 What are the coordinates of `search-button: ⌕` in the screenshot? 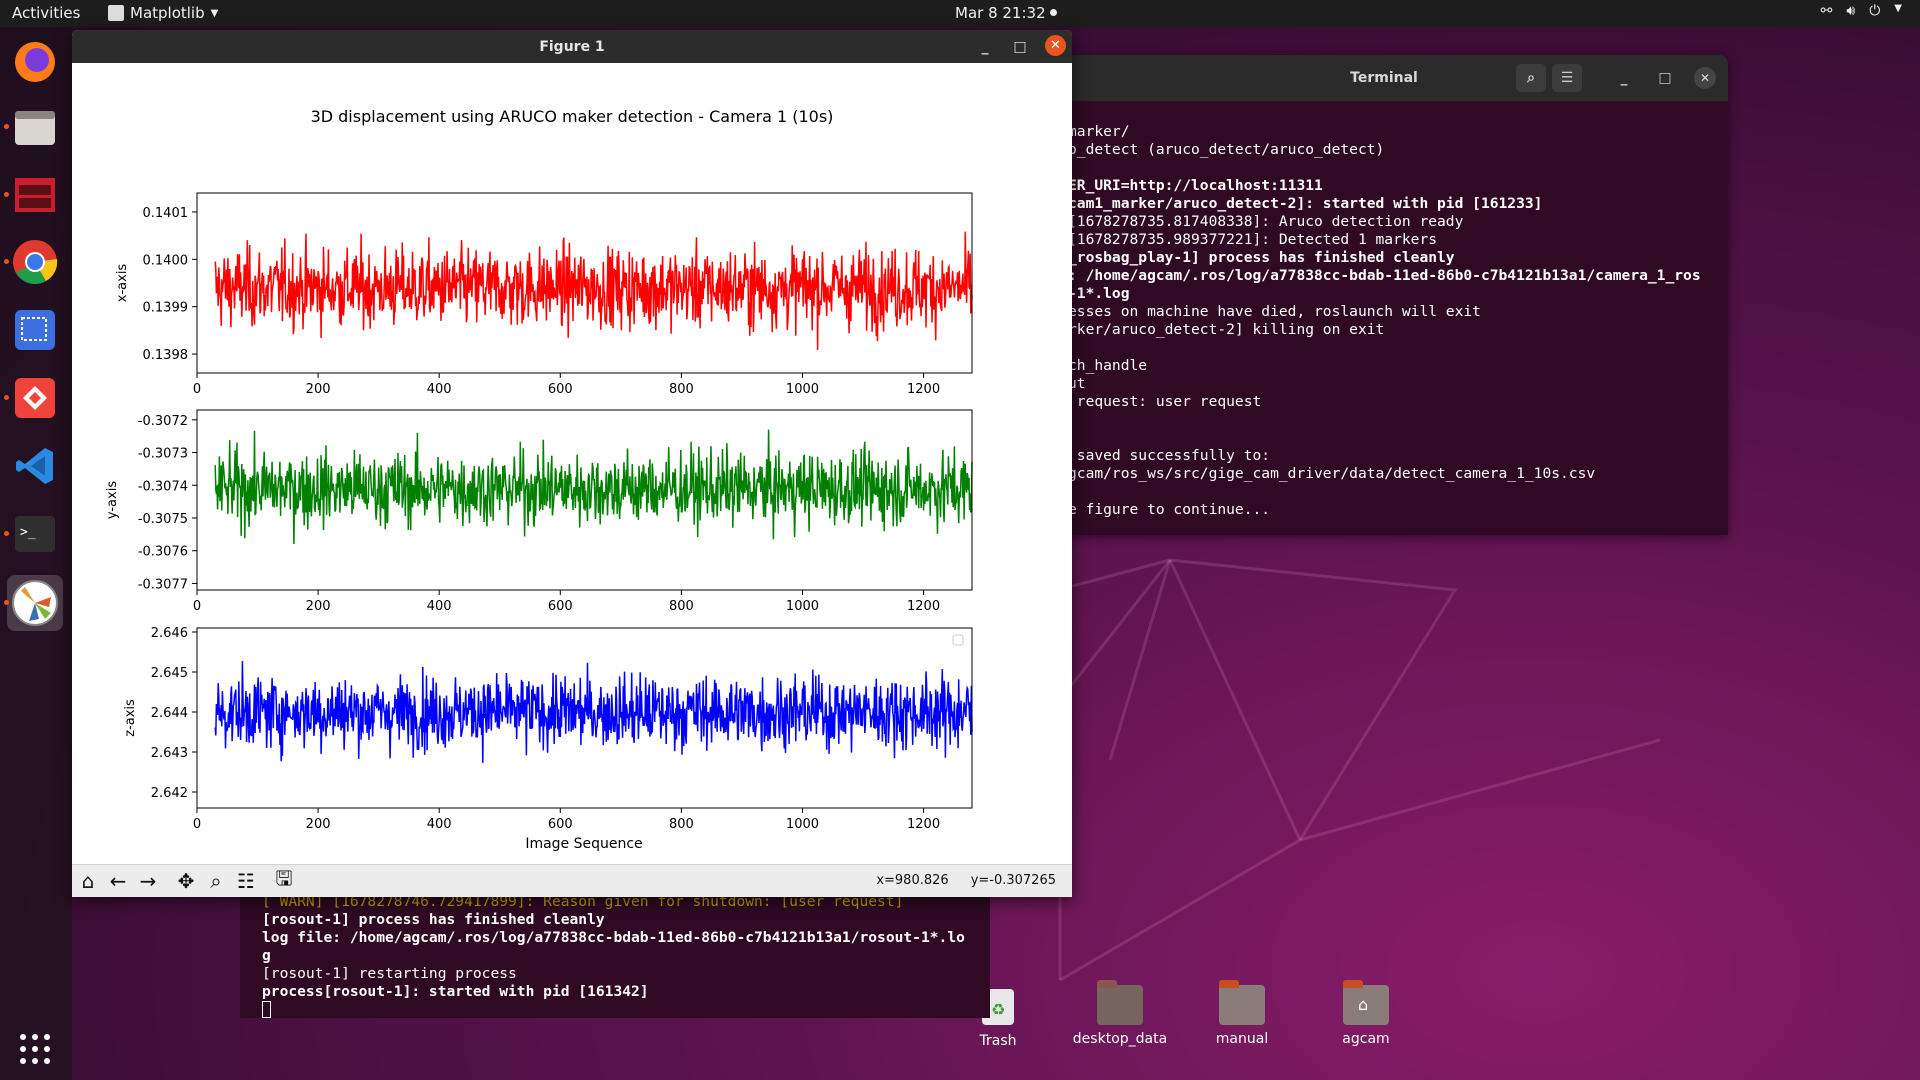 It's located at (1531, 78).